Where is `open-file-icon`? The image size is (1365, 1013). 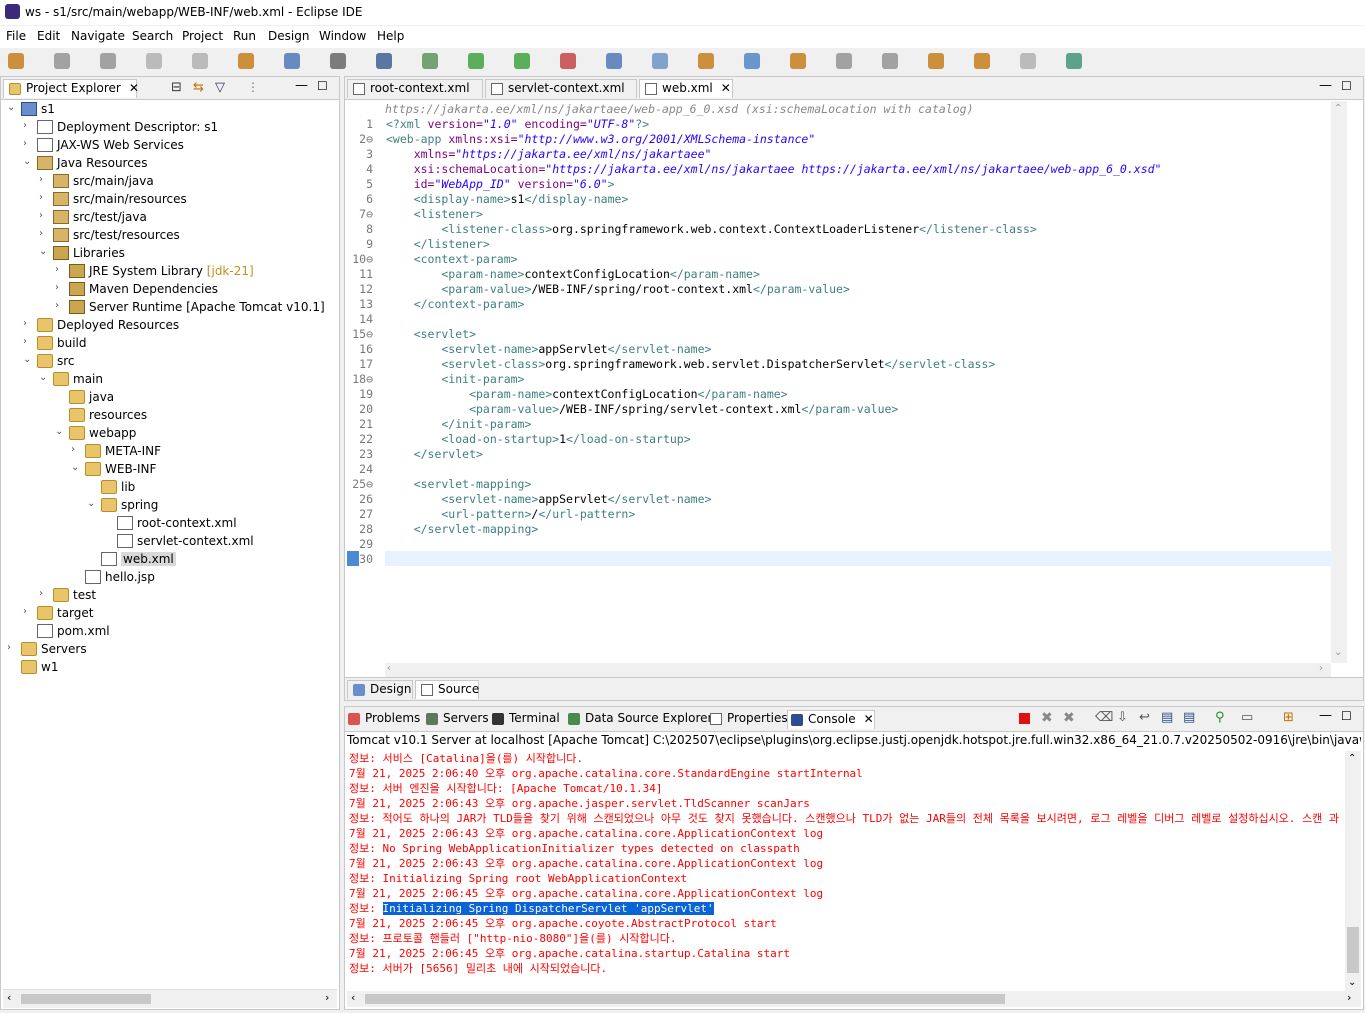 open-file-icon is located at coordinates (706, 61).